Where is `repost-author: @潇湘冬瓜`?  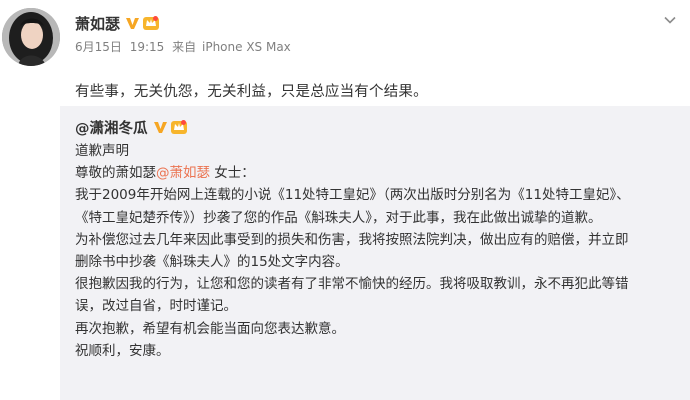 repost-author: @潇湘冬瓜 is located at coordinates (111, 127).